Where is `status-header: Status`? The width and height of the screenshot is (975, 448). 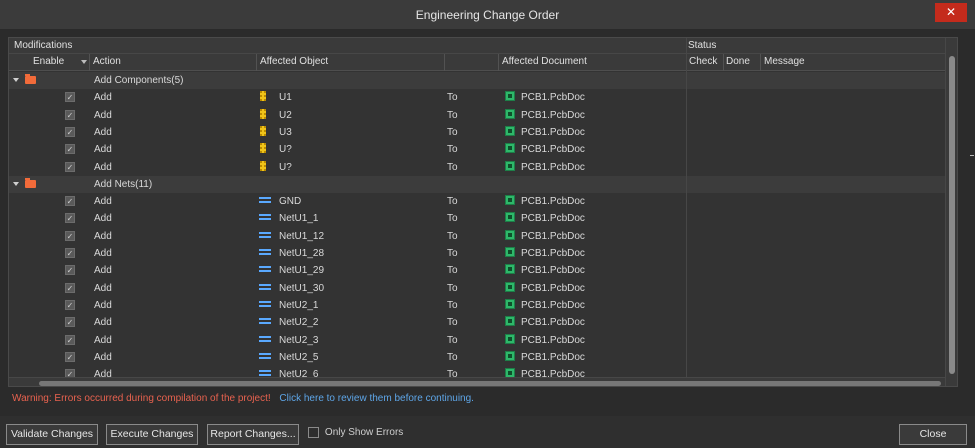
status-header: Status is located at coordinates (702, 45).